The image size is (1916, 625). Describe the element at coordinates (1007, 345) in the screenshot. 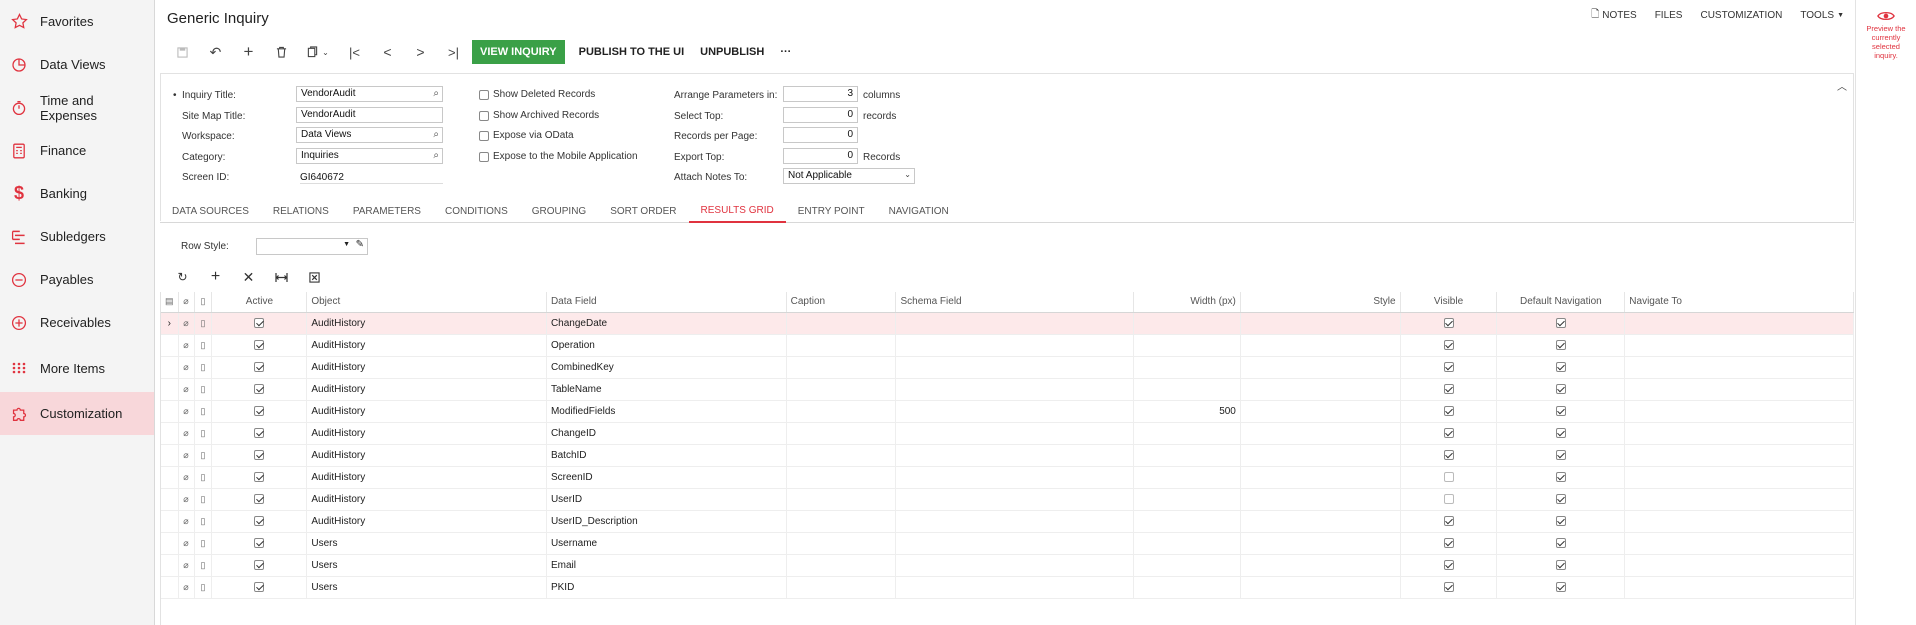

I see `table-row: ⌀ ▯ AuditHistory Operation` at that location.